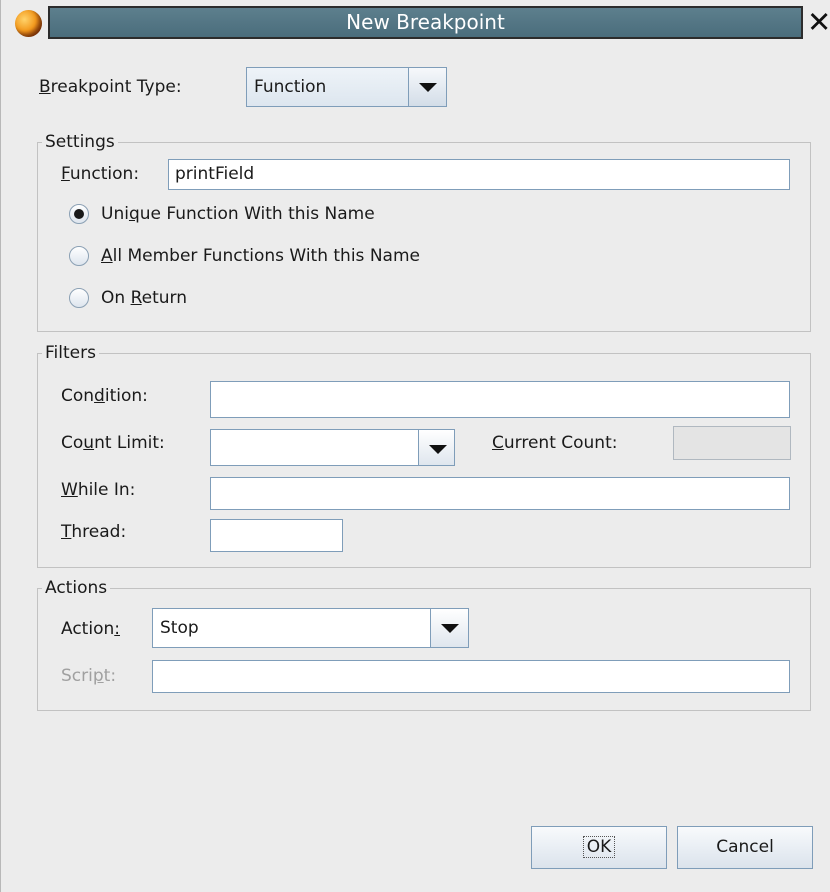 This screenshot has height=892, width=830. Describe the element at coordinates (732, 443) in the screenshot. I see `current-count-field` at that location.